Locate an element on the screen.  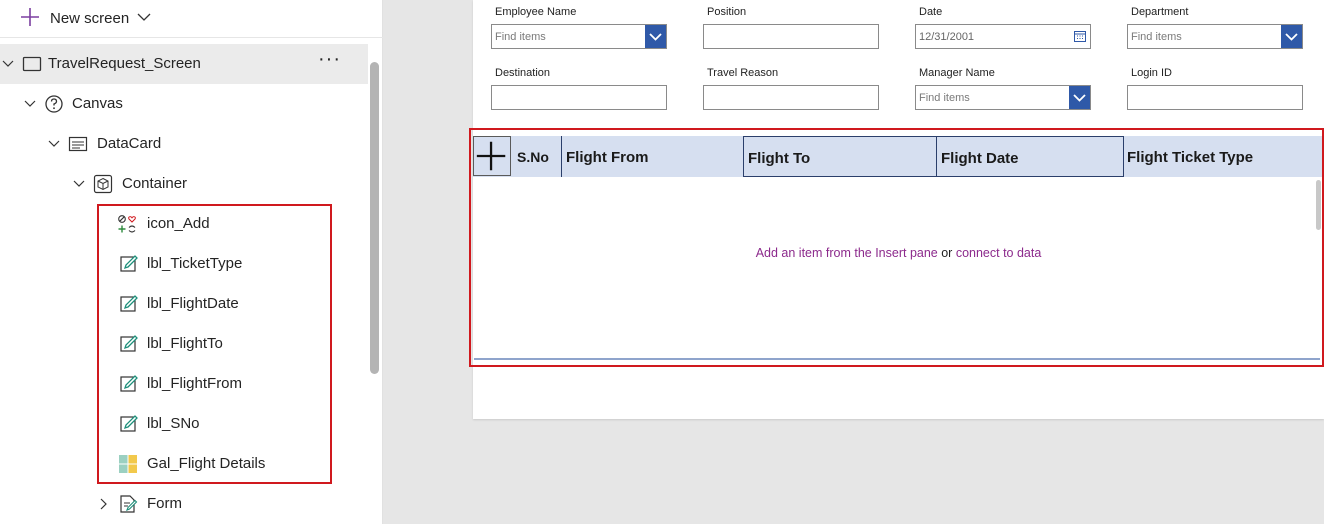
datacard-icon is located at coordinates (78, 144).